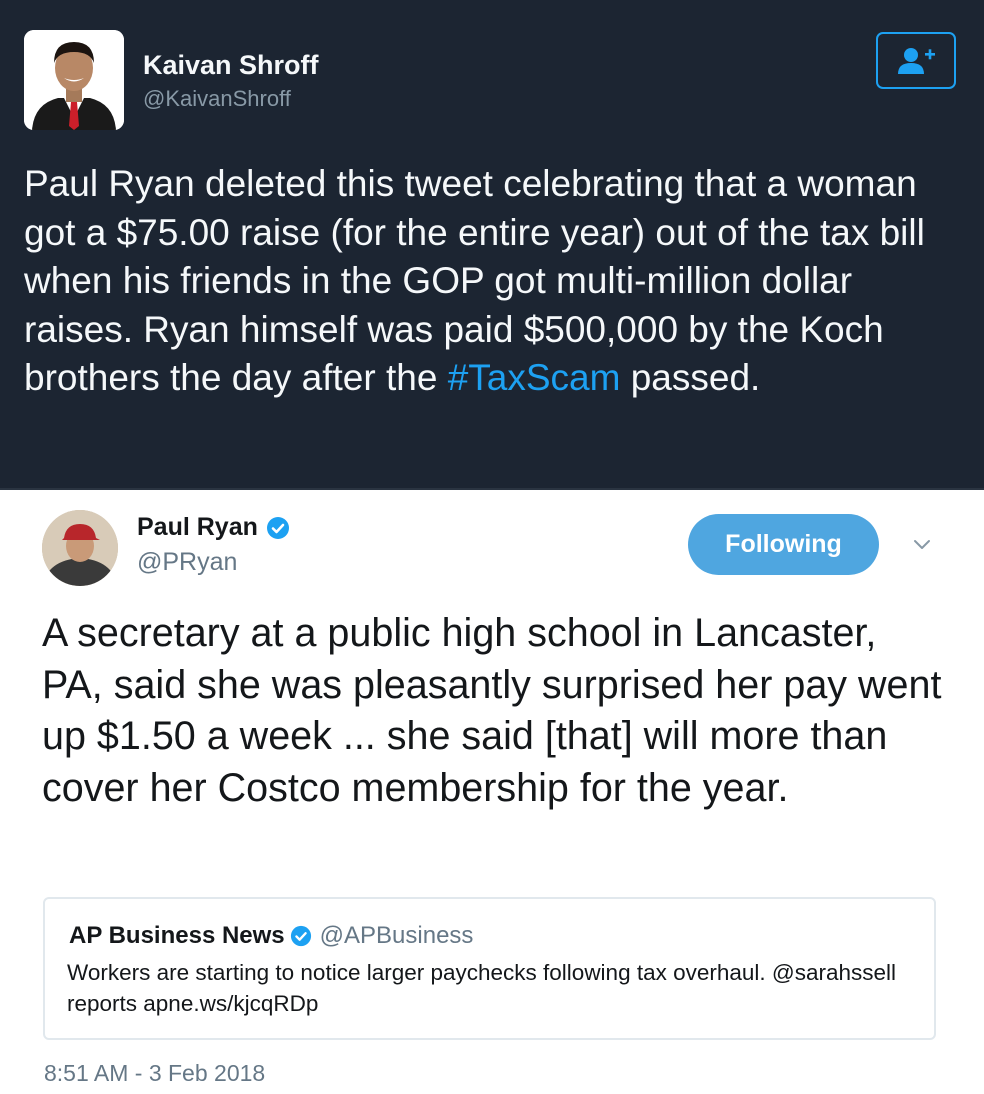  I want to click on quoted-author-name: AP Business News, so click(177, 935).